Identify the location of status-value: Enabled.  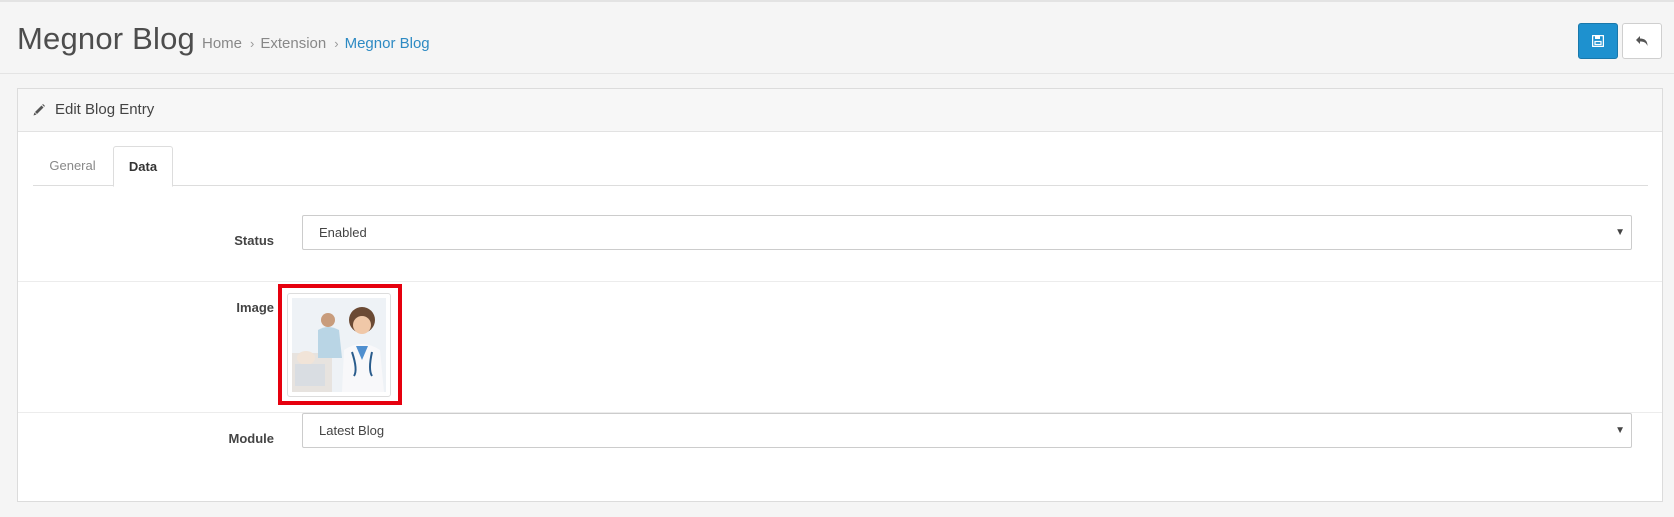
(343, 232).